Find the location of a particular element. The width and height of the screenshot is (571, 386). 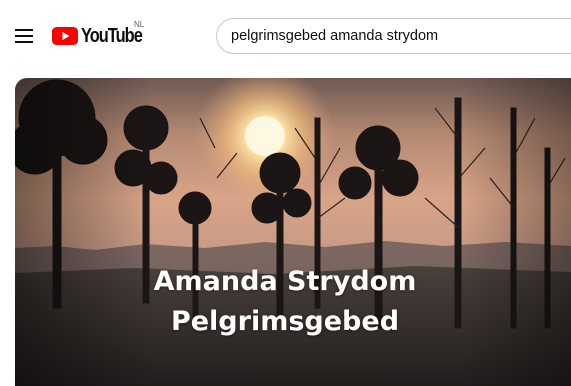

thumbnail-title-line-1: Amanda Strydom is located at coordinates (285, 281).